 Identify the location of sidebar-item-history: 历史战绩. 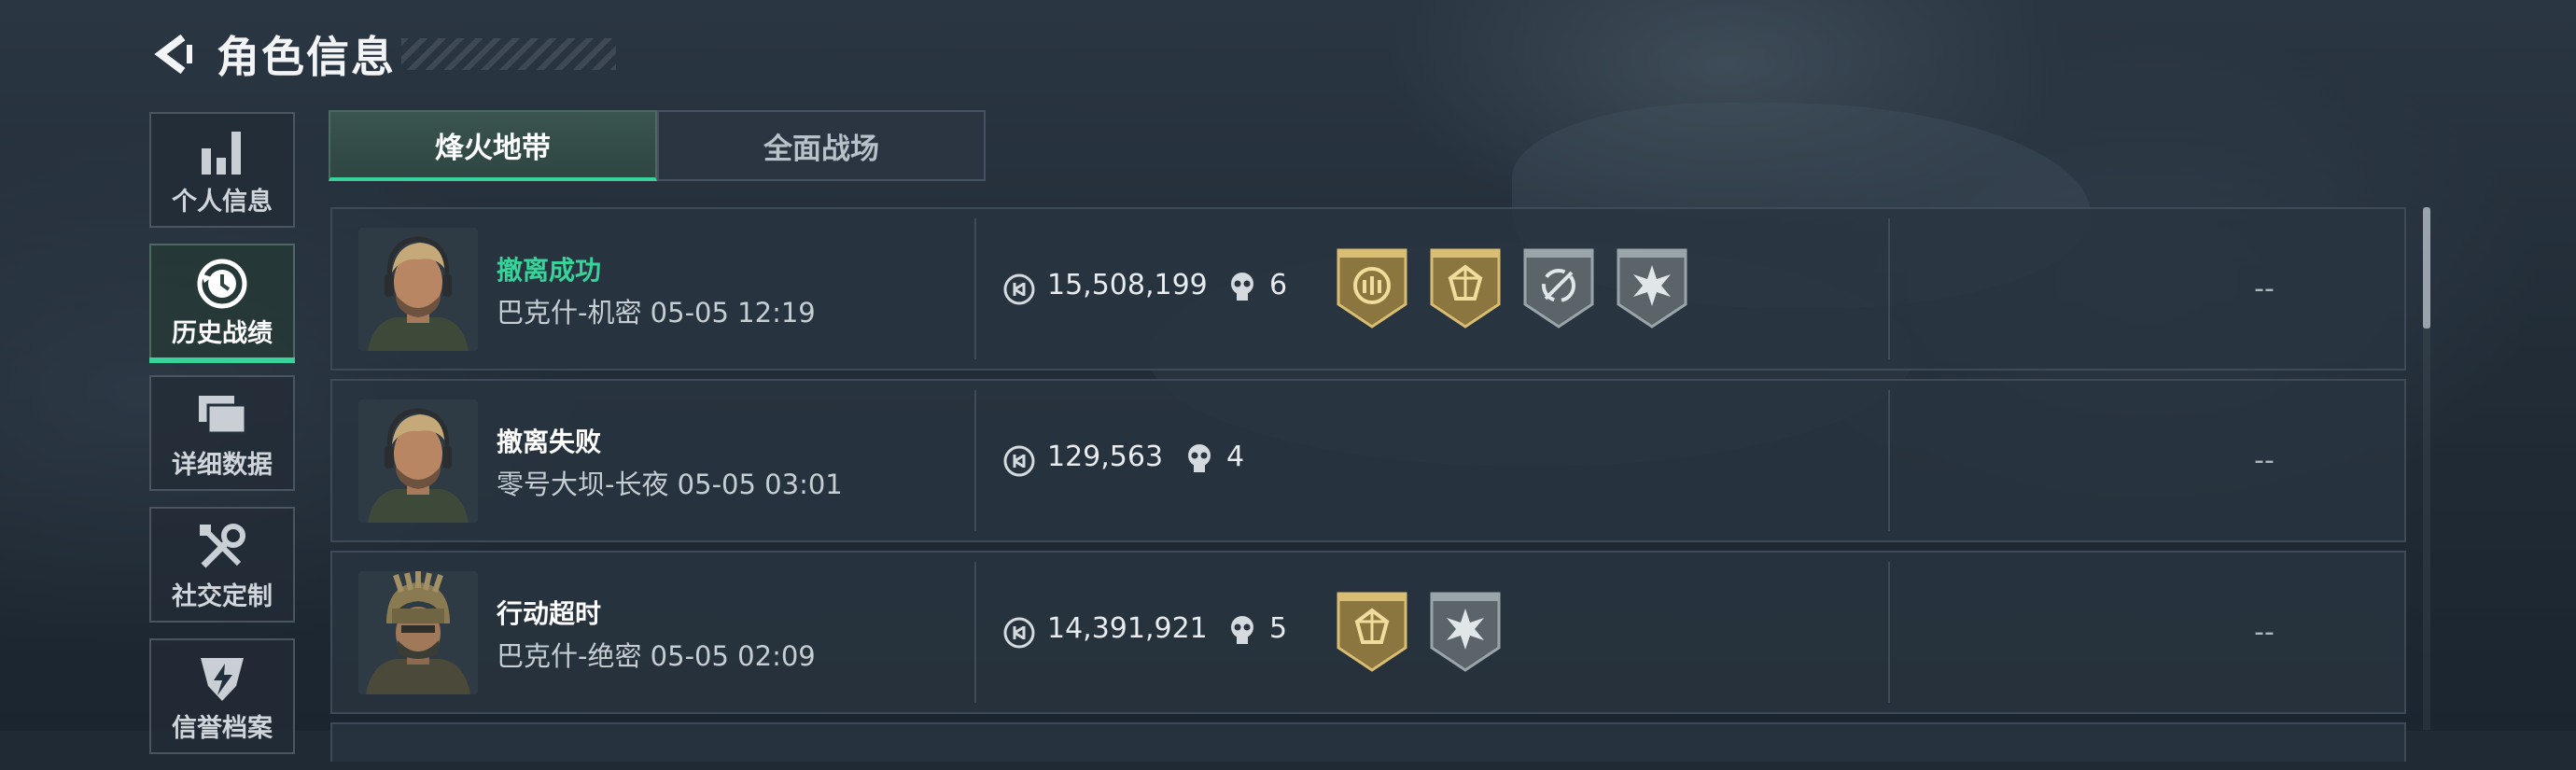
(222, 303).